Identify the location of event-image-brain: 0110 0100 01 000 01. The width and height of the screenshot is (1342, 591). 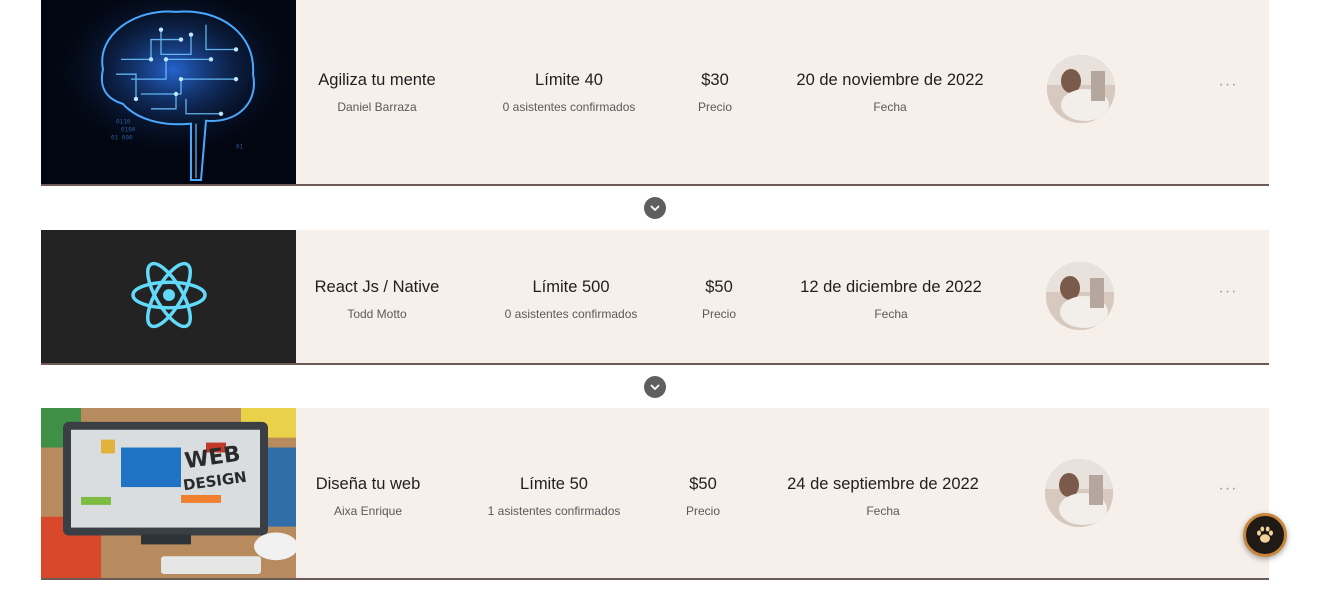
(168, 92).